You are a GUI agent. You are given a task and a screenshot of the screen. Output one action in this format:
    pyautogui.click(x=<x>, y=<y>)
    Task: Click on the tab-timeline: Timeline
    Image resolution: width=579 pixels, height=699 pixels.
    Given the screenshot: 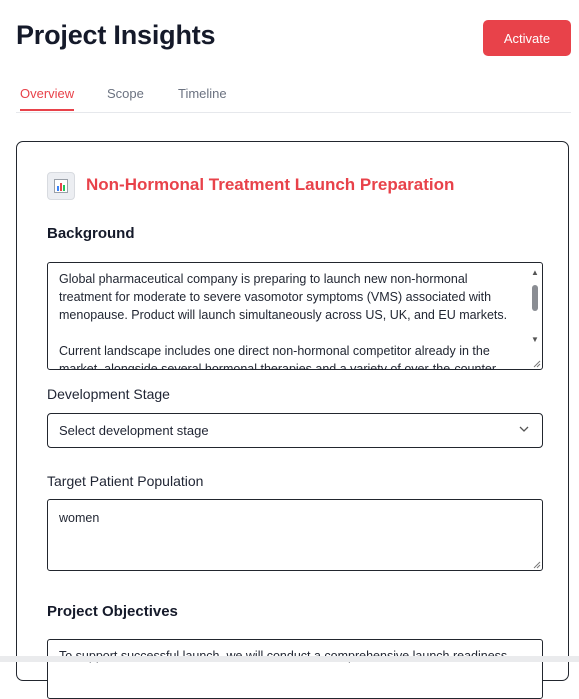 What is the action you would take?
    pyautogui.click(x=202, y=98)
    